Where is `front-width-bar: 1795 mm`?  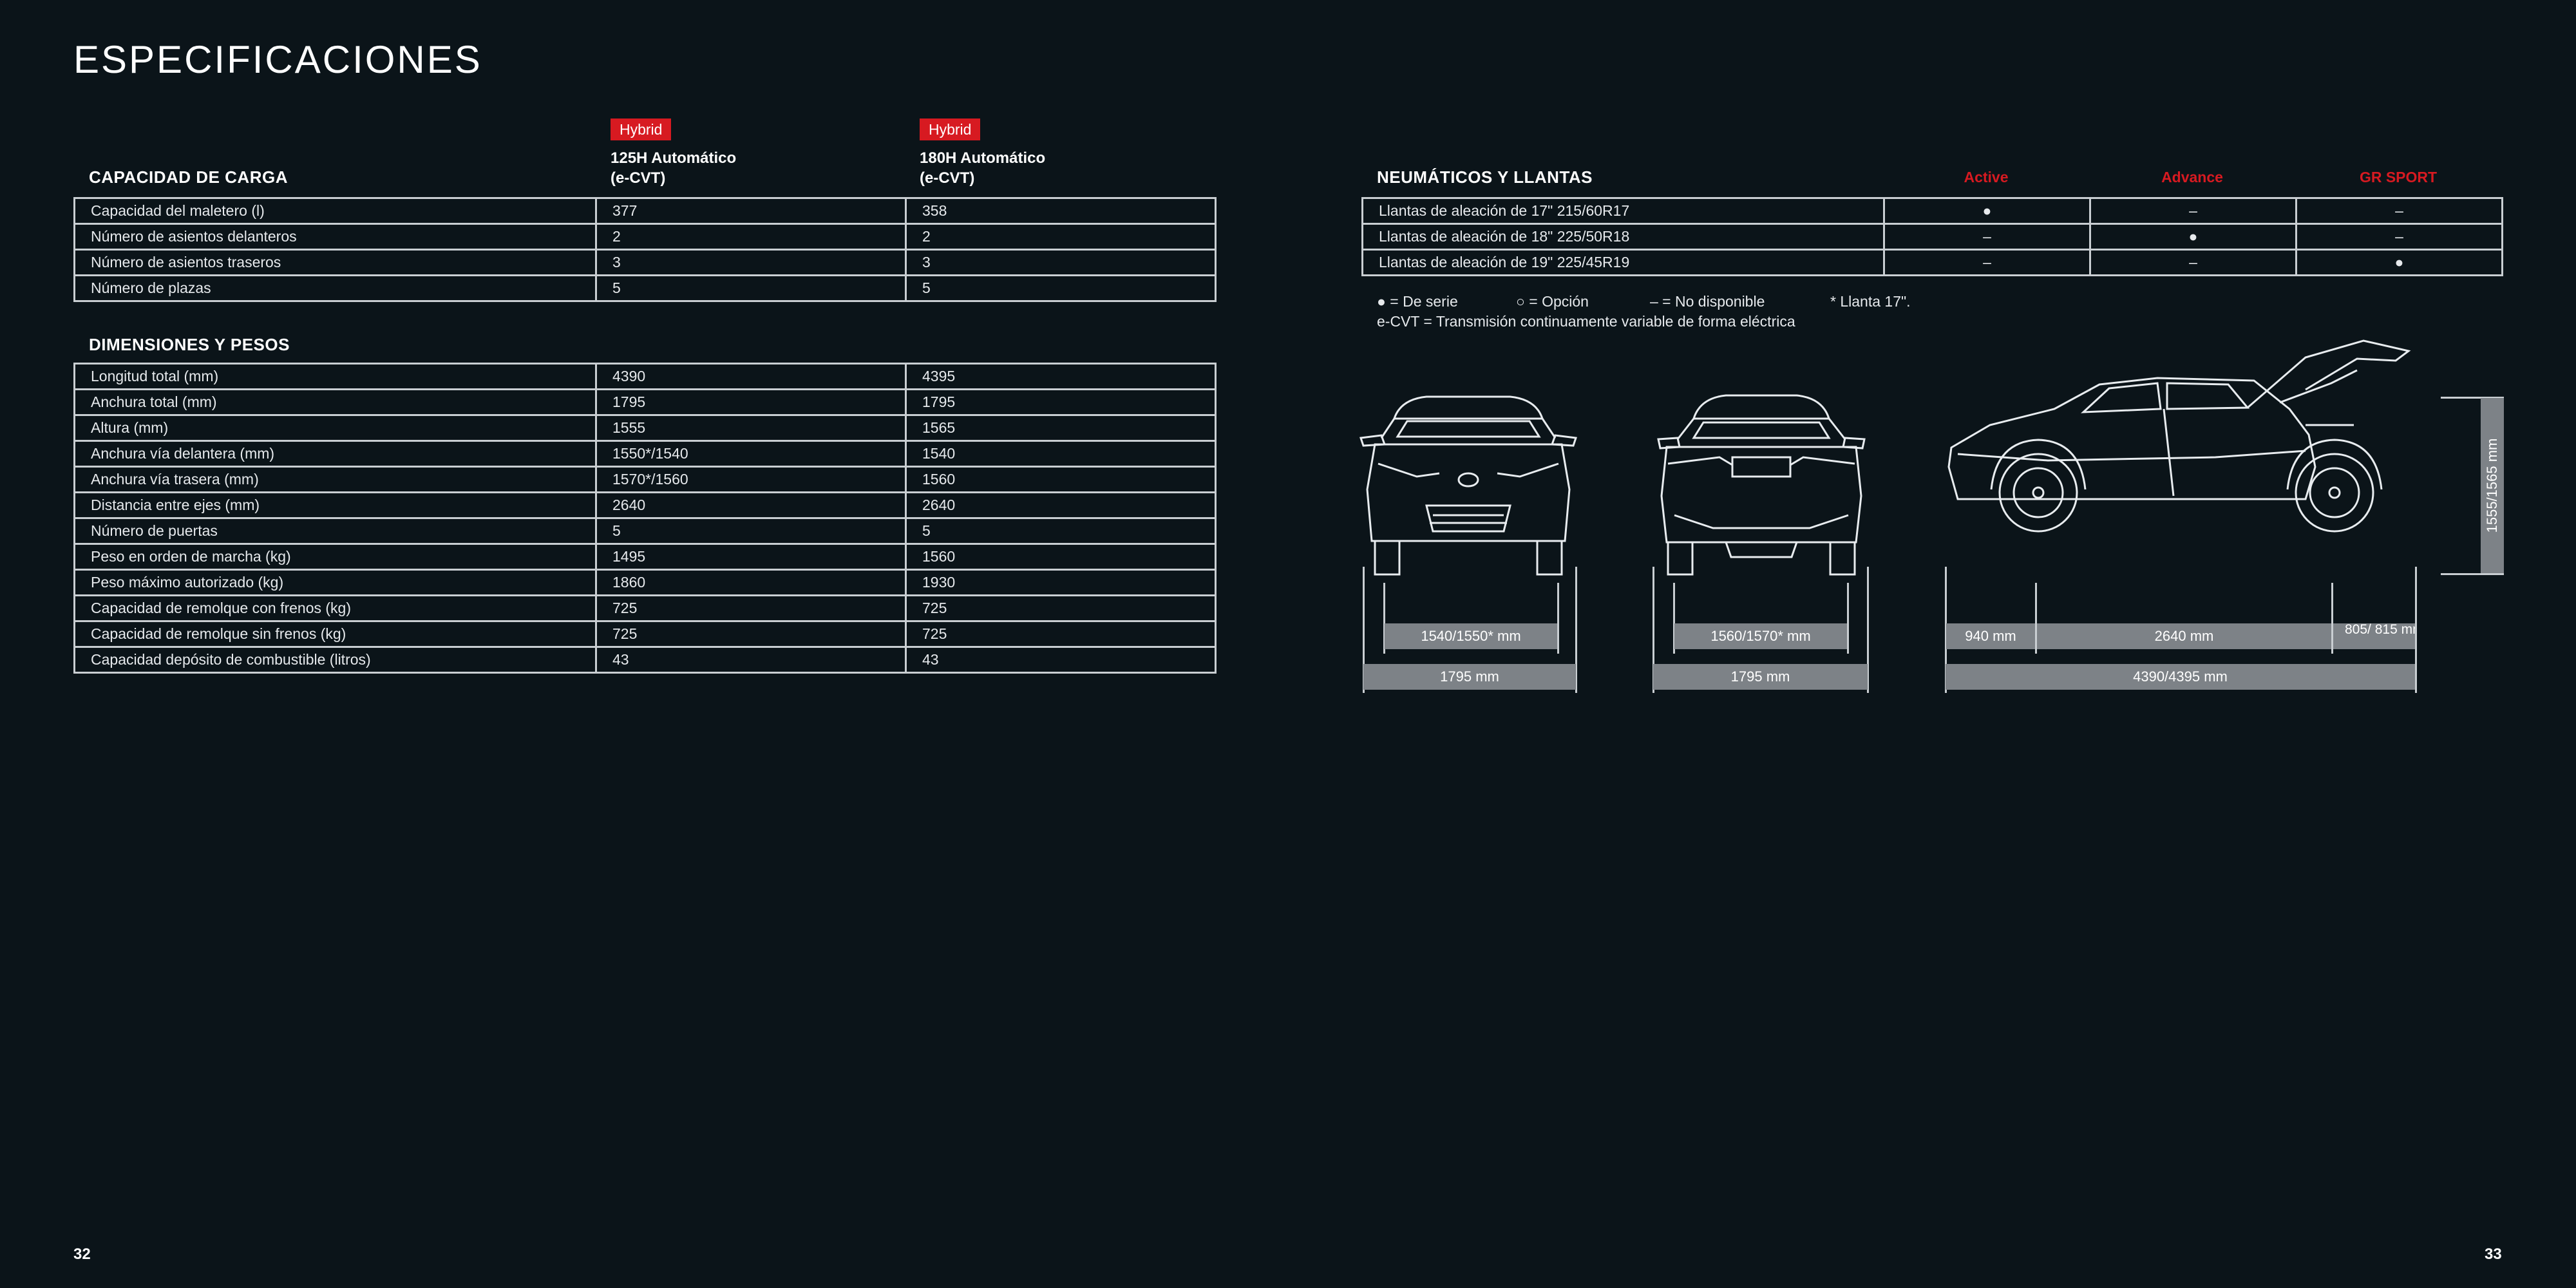
front-width-bar: 1795 mm is located at coordinates (1469, 677).